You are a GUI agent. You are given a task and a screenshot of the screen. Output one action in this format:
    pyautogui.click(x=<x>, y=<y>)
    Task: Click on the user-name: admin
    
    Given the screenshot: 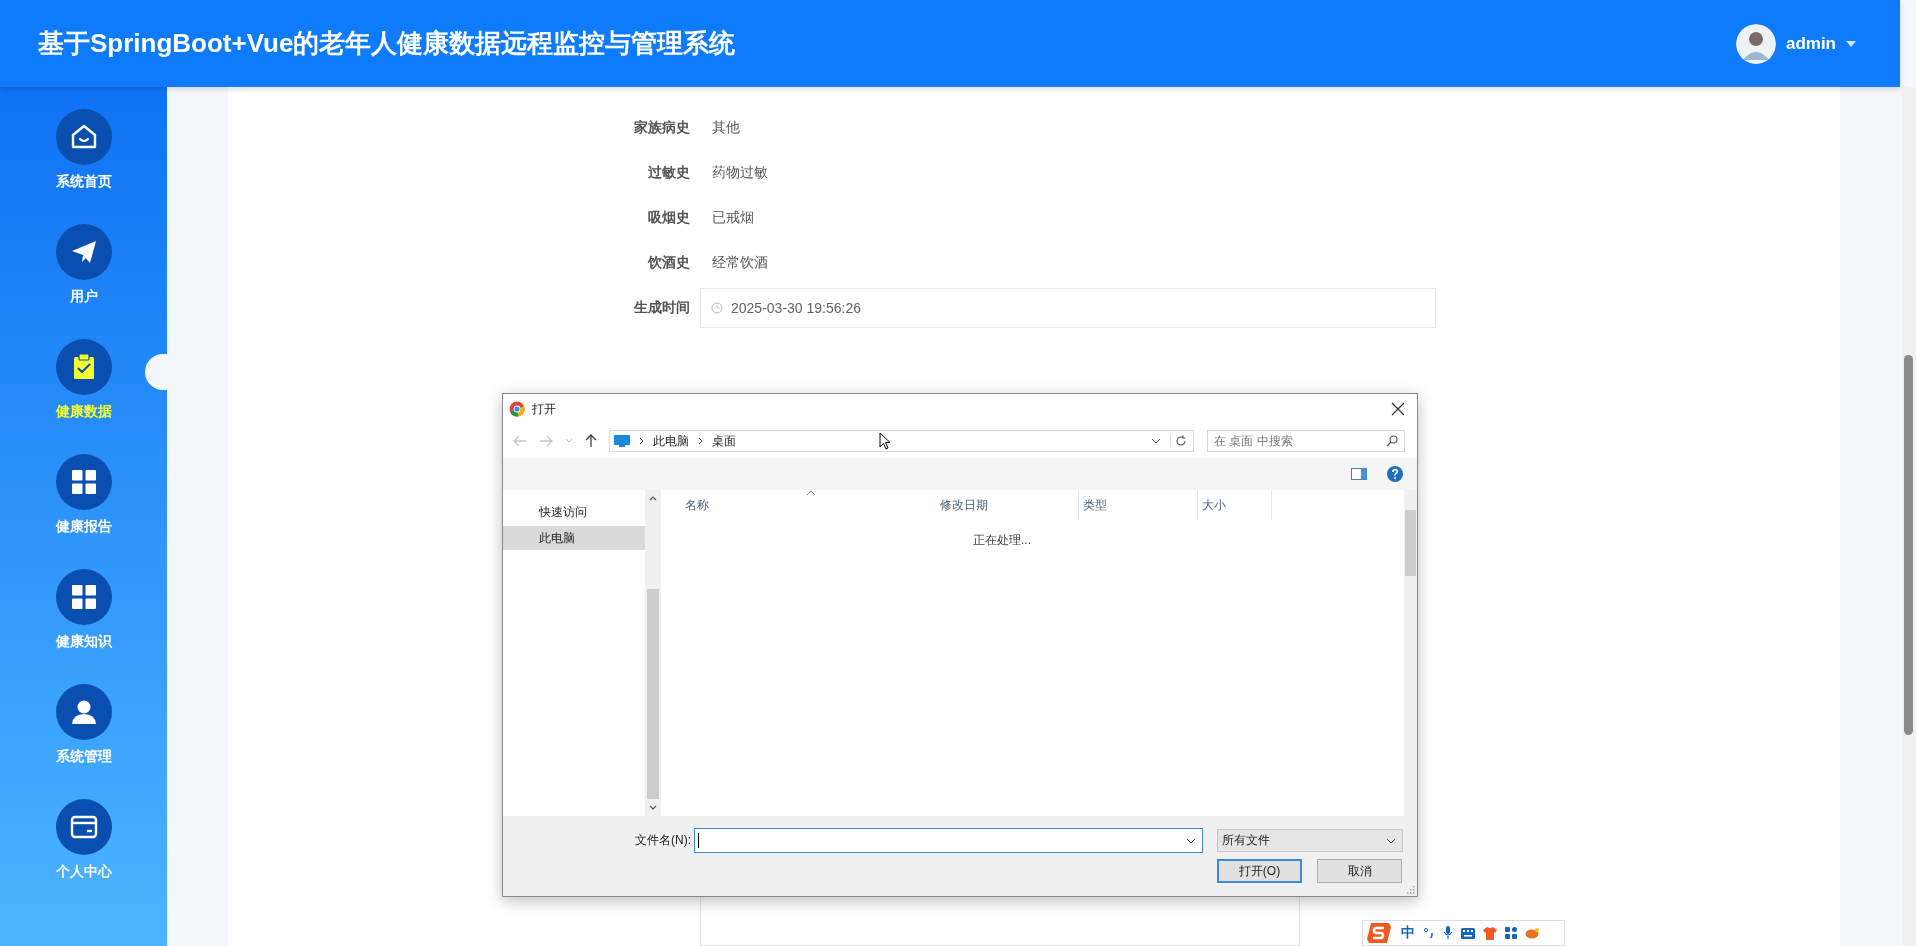 What is the action you would take?
    pyautogui.click(x=1810, y=43)
    